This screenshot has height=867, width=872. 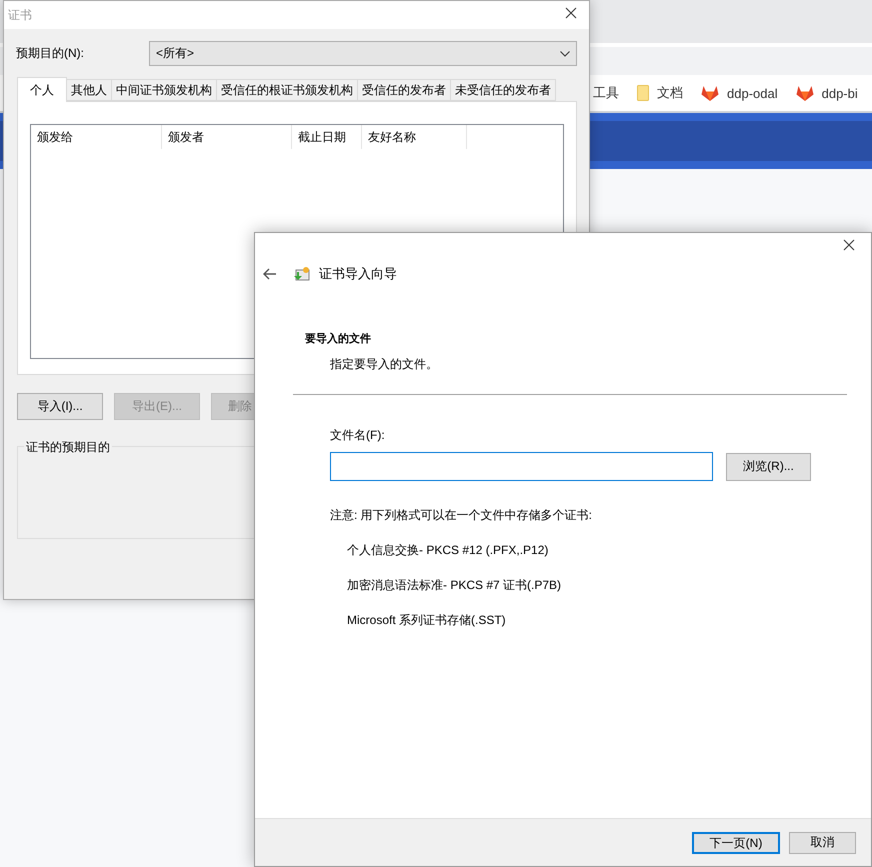 I want to click on field-label: 文件名(F):, so click(x=358, y=435).